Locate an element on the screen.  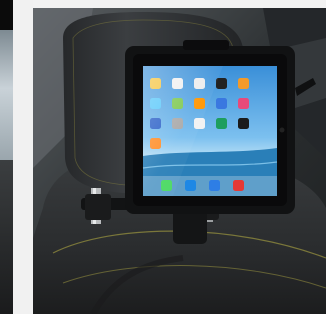
home-button is located at coordinates (282, 130).